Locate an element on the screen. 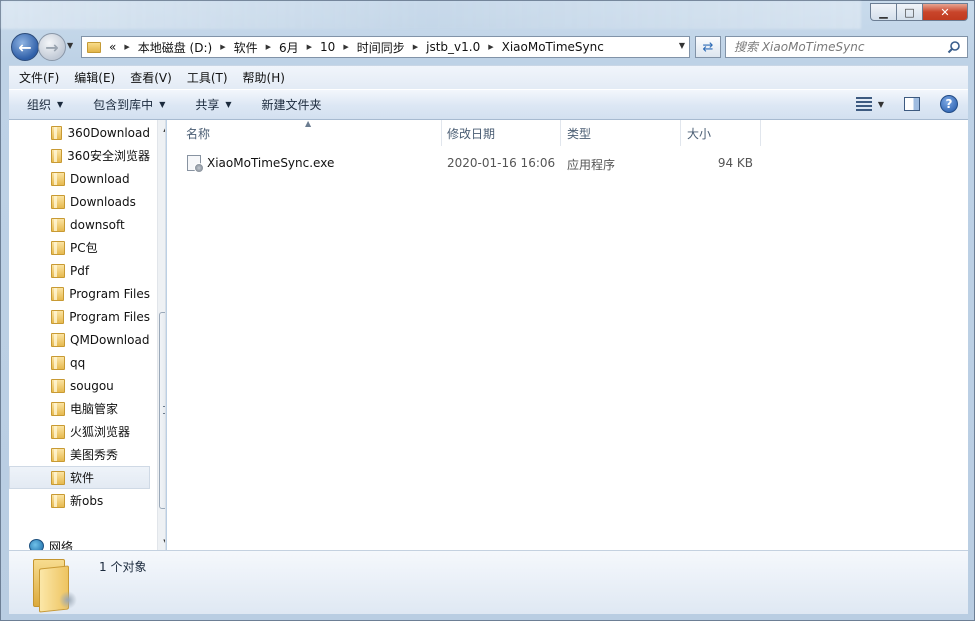 This screenshot has height=621, width=975. help-icon: ? is located at coordinates (949, 104).